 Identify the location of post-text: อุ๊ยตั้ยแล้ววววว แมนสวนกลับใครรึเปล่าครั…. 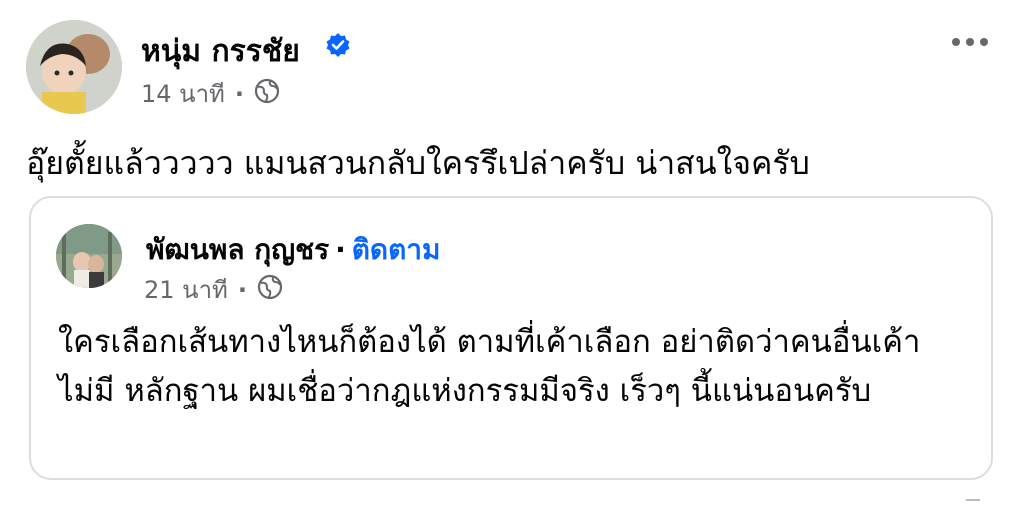
(418, 163).